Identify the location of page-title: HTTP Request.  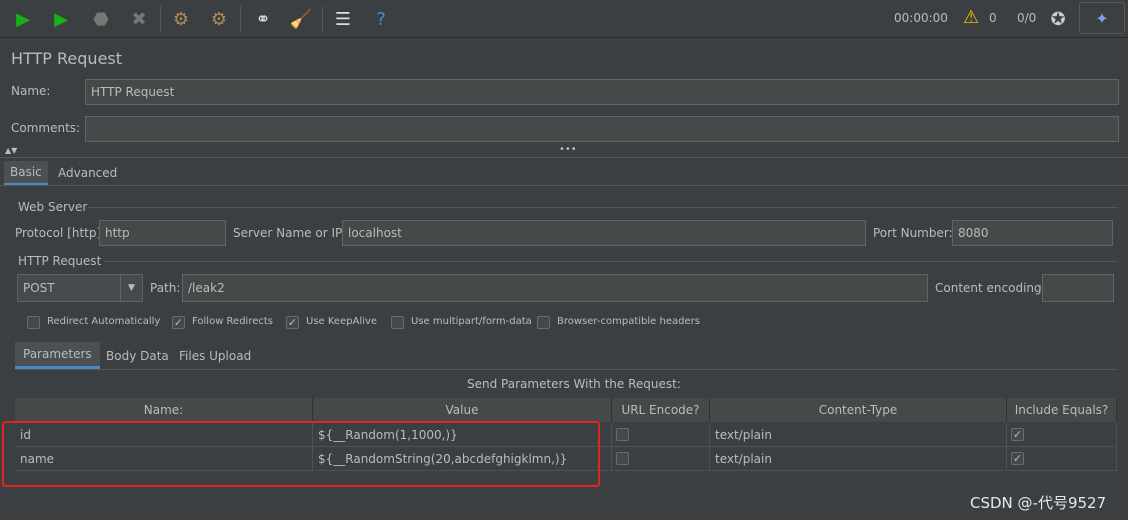
(67, 58).